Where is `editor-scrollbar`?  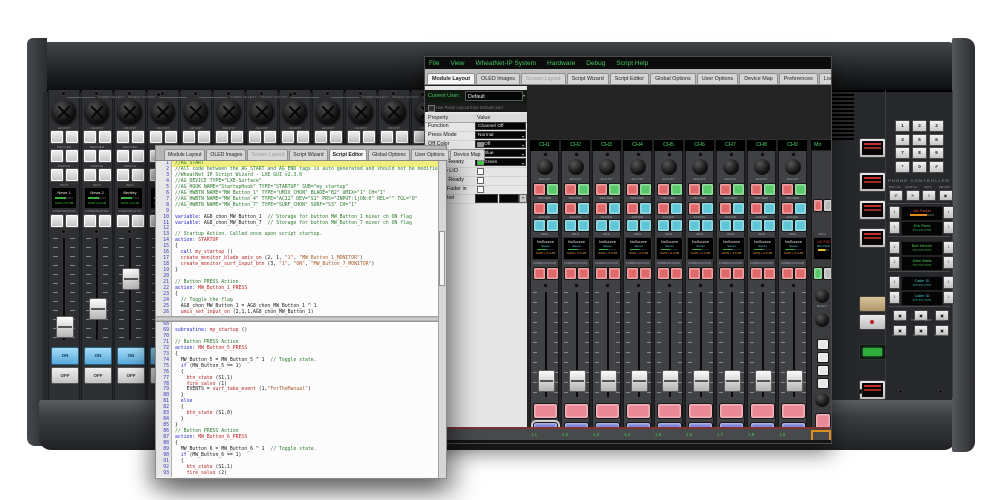 editor-scrollbar is located at coordinates (442, 319).